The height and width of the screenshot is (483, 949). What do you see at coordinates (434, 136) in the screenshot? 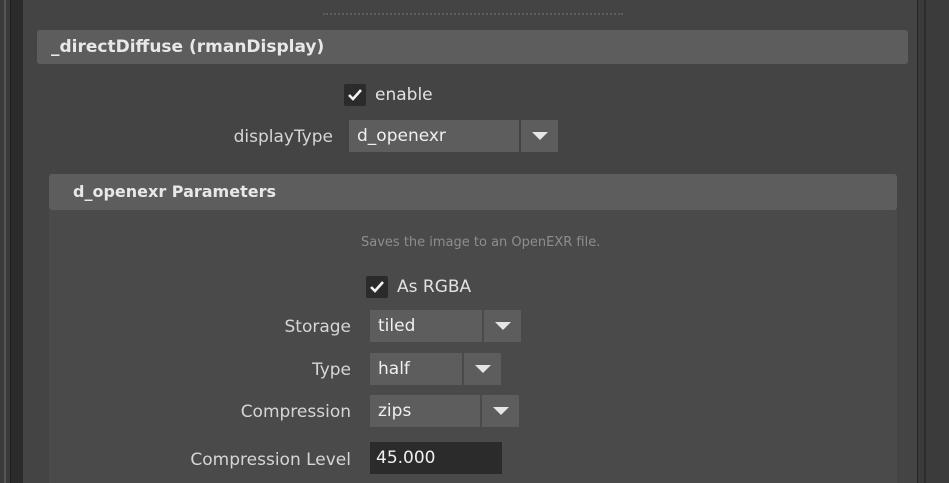
I see `display-type-value: d_openexr` at bounding box center [434, 136].